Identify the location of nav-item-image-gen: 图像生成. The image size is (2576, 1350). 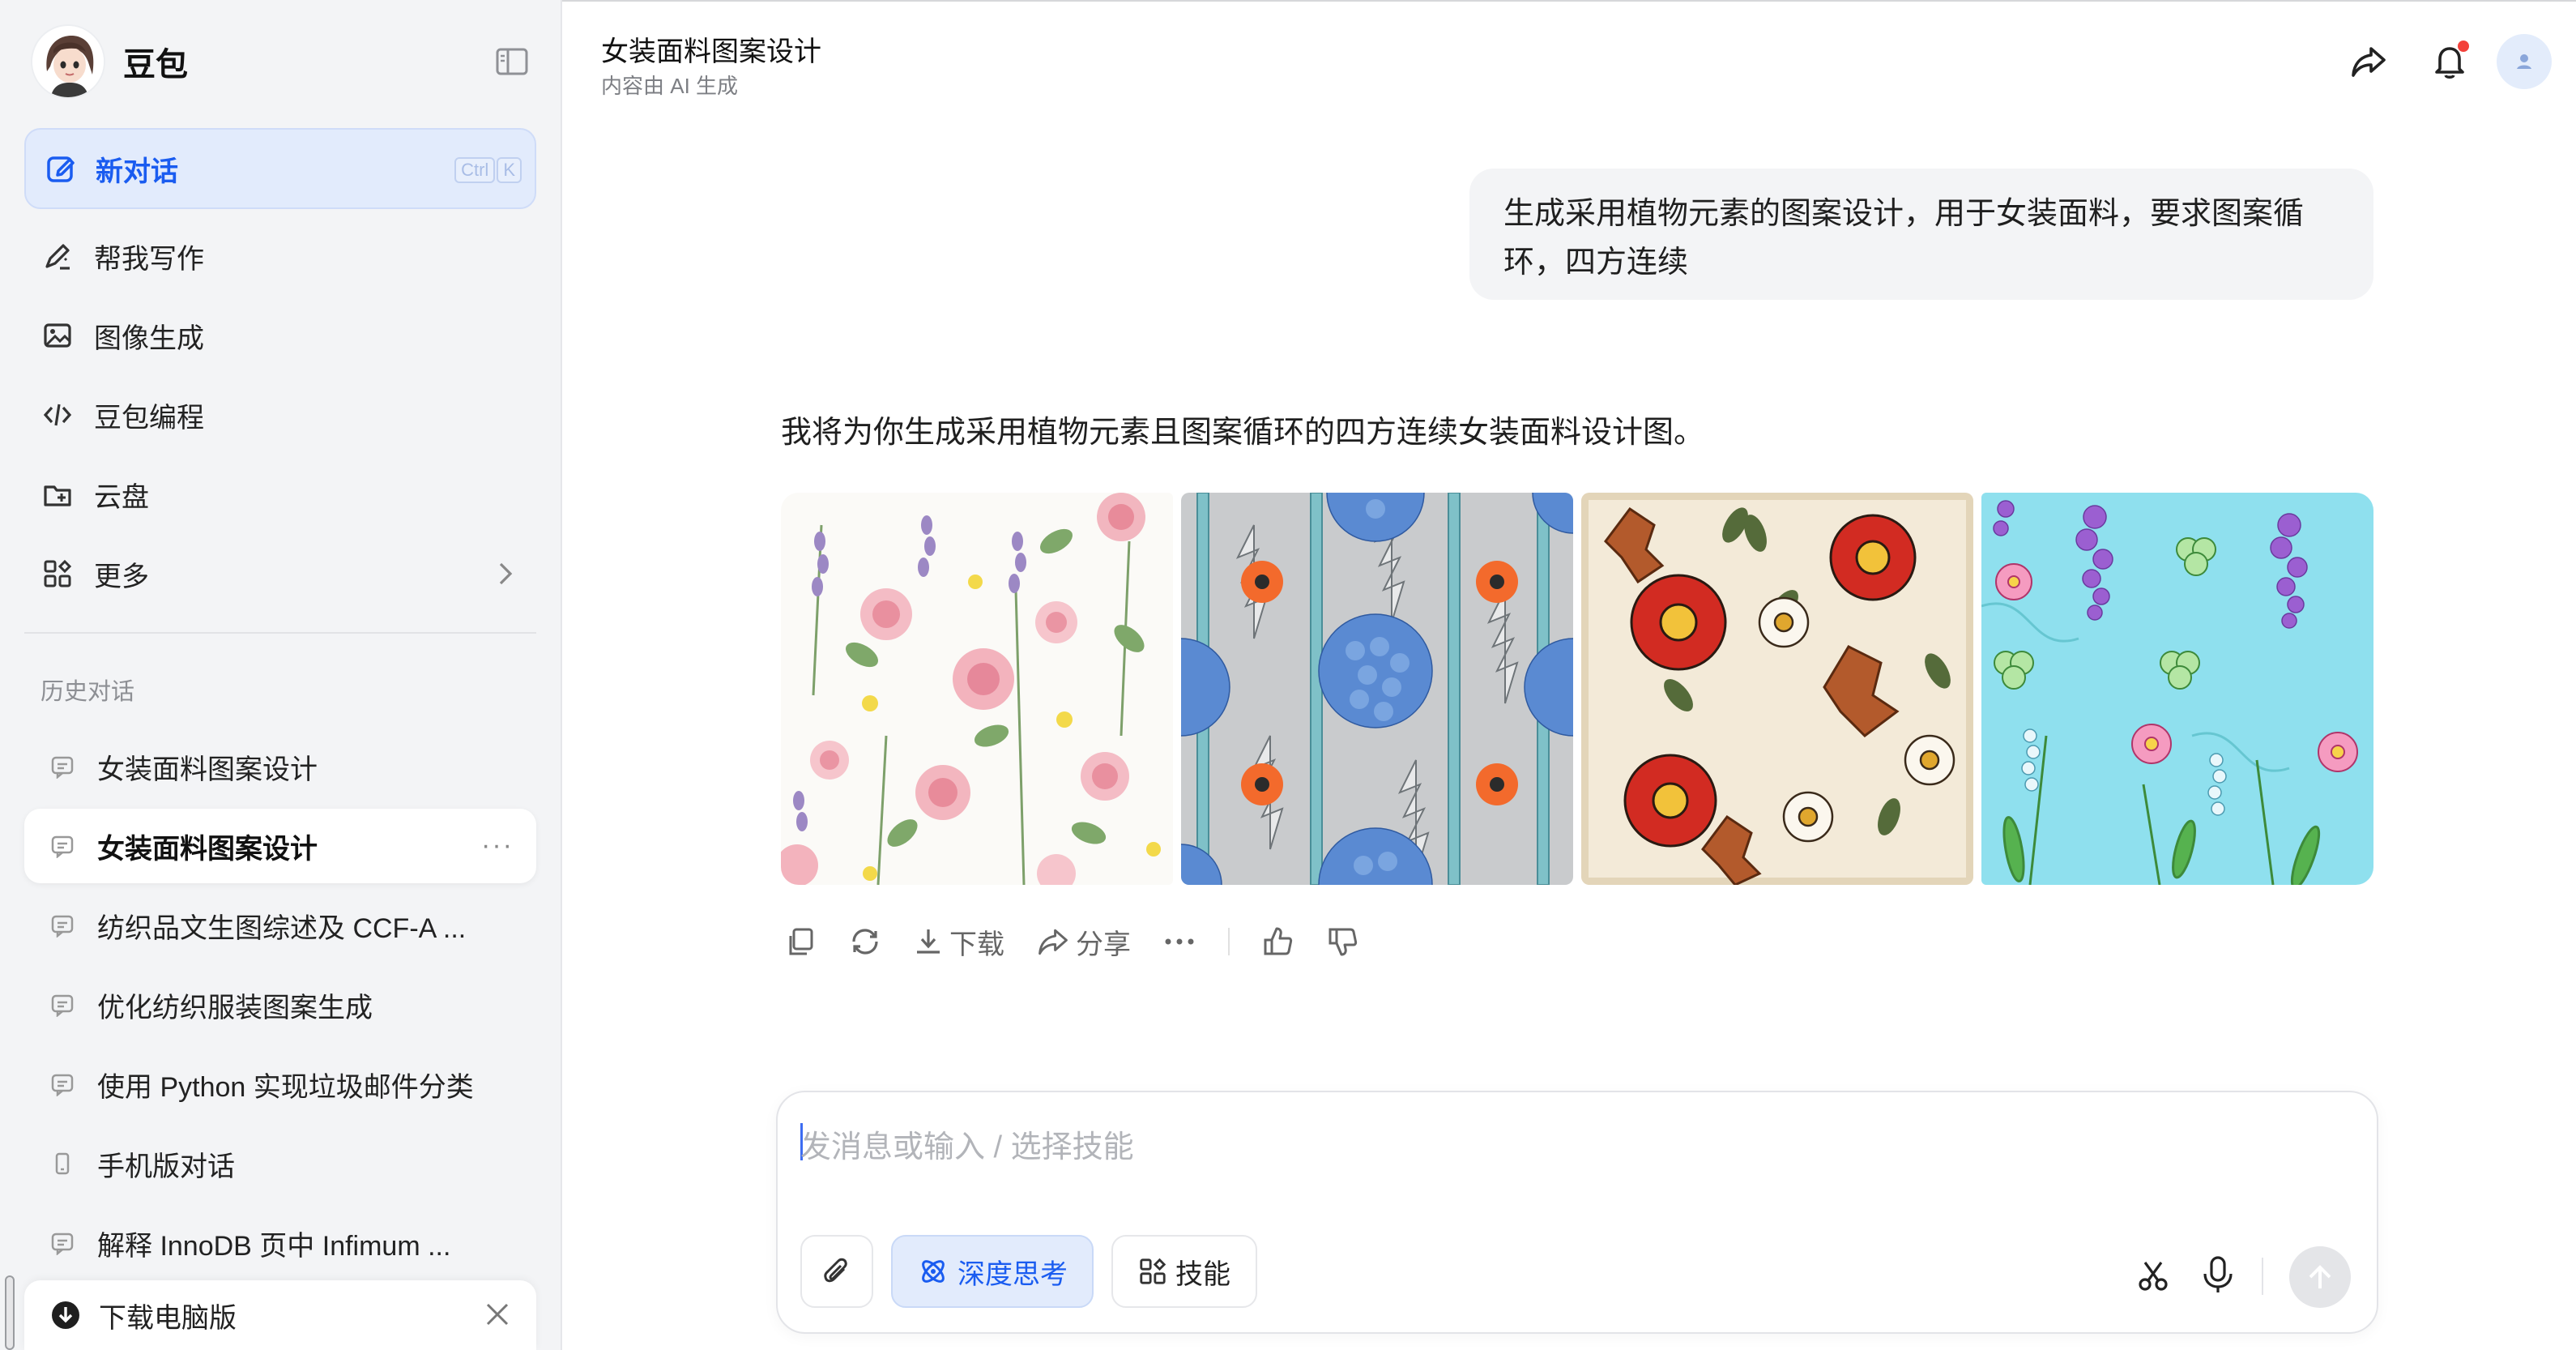
(280, 335).